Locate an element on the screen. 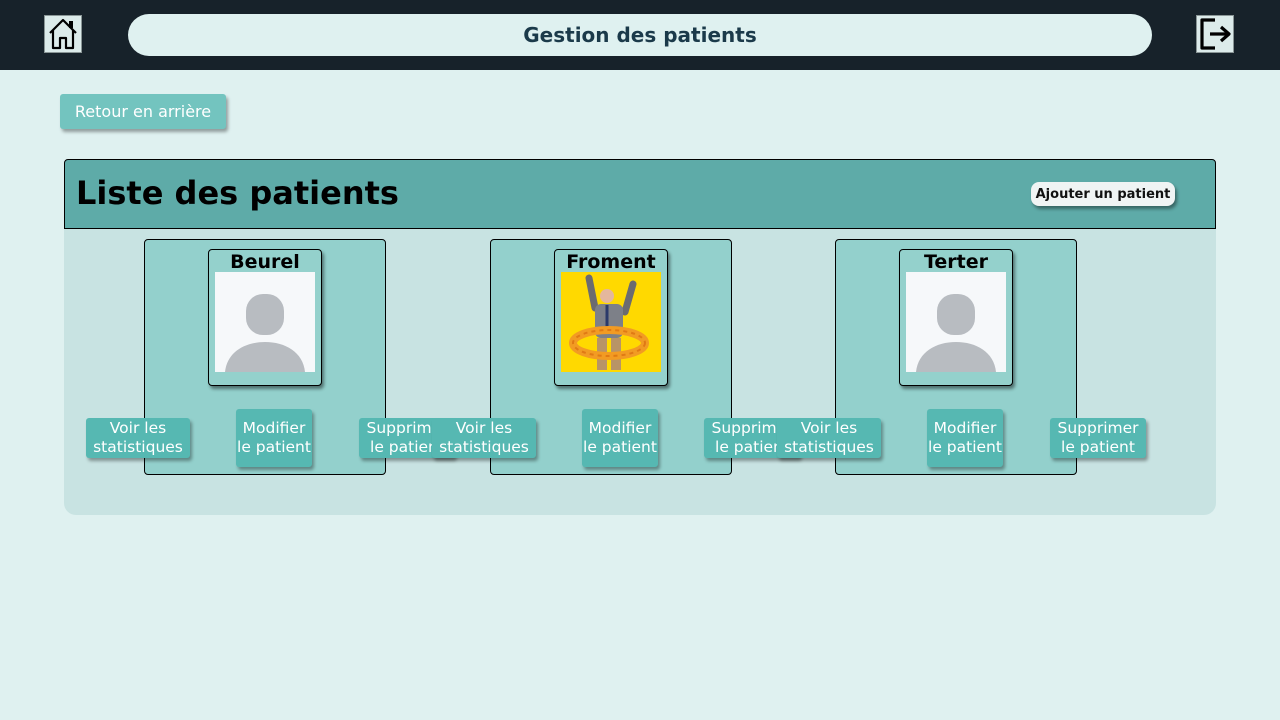  patient-photo-frame: Froment is located at coordinates (611, 317).